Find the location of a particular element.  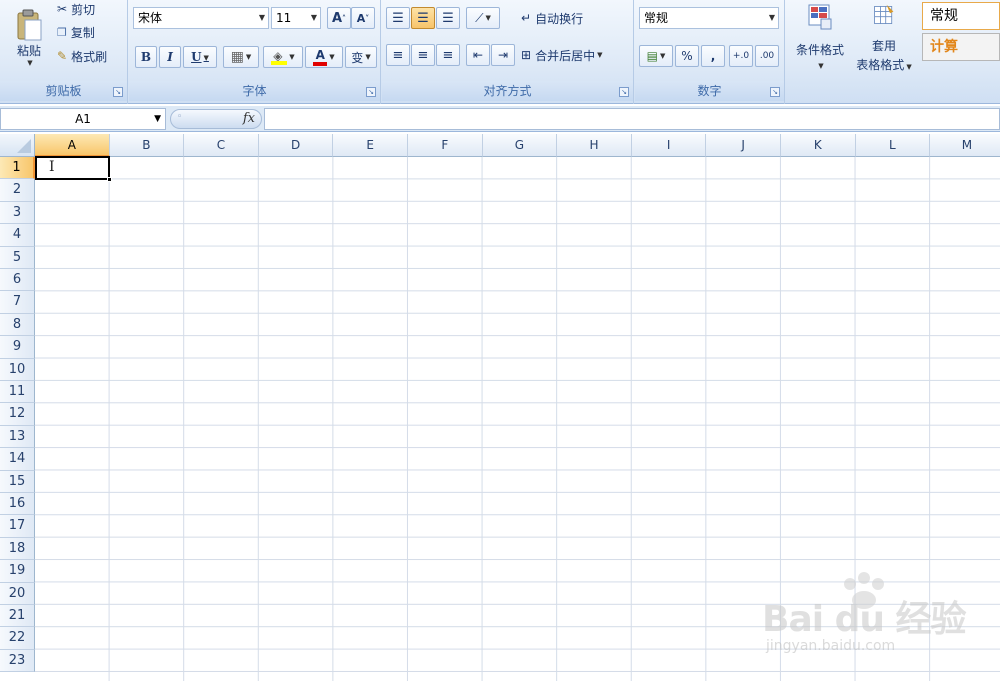

row-header-11: 11 is located at coordinates (17, 392).